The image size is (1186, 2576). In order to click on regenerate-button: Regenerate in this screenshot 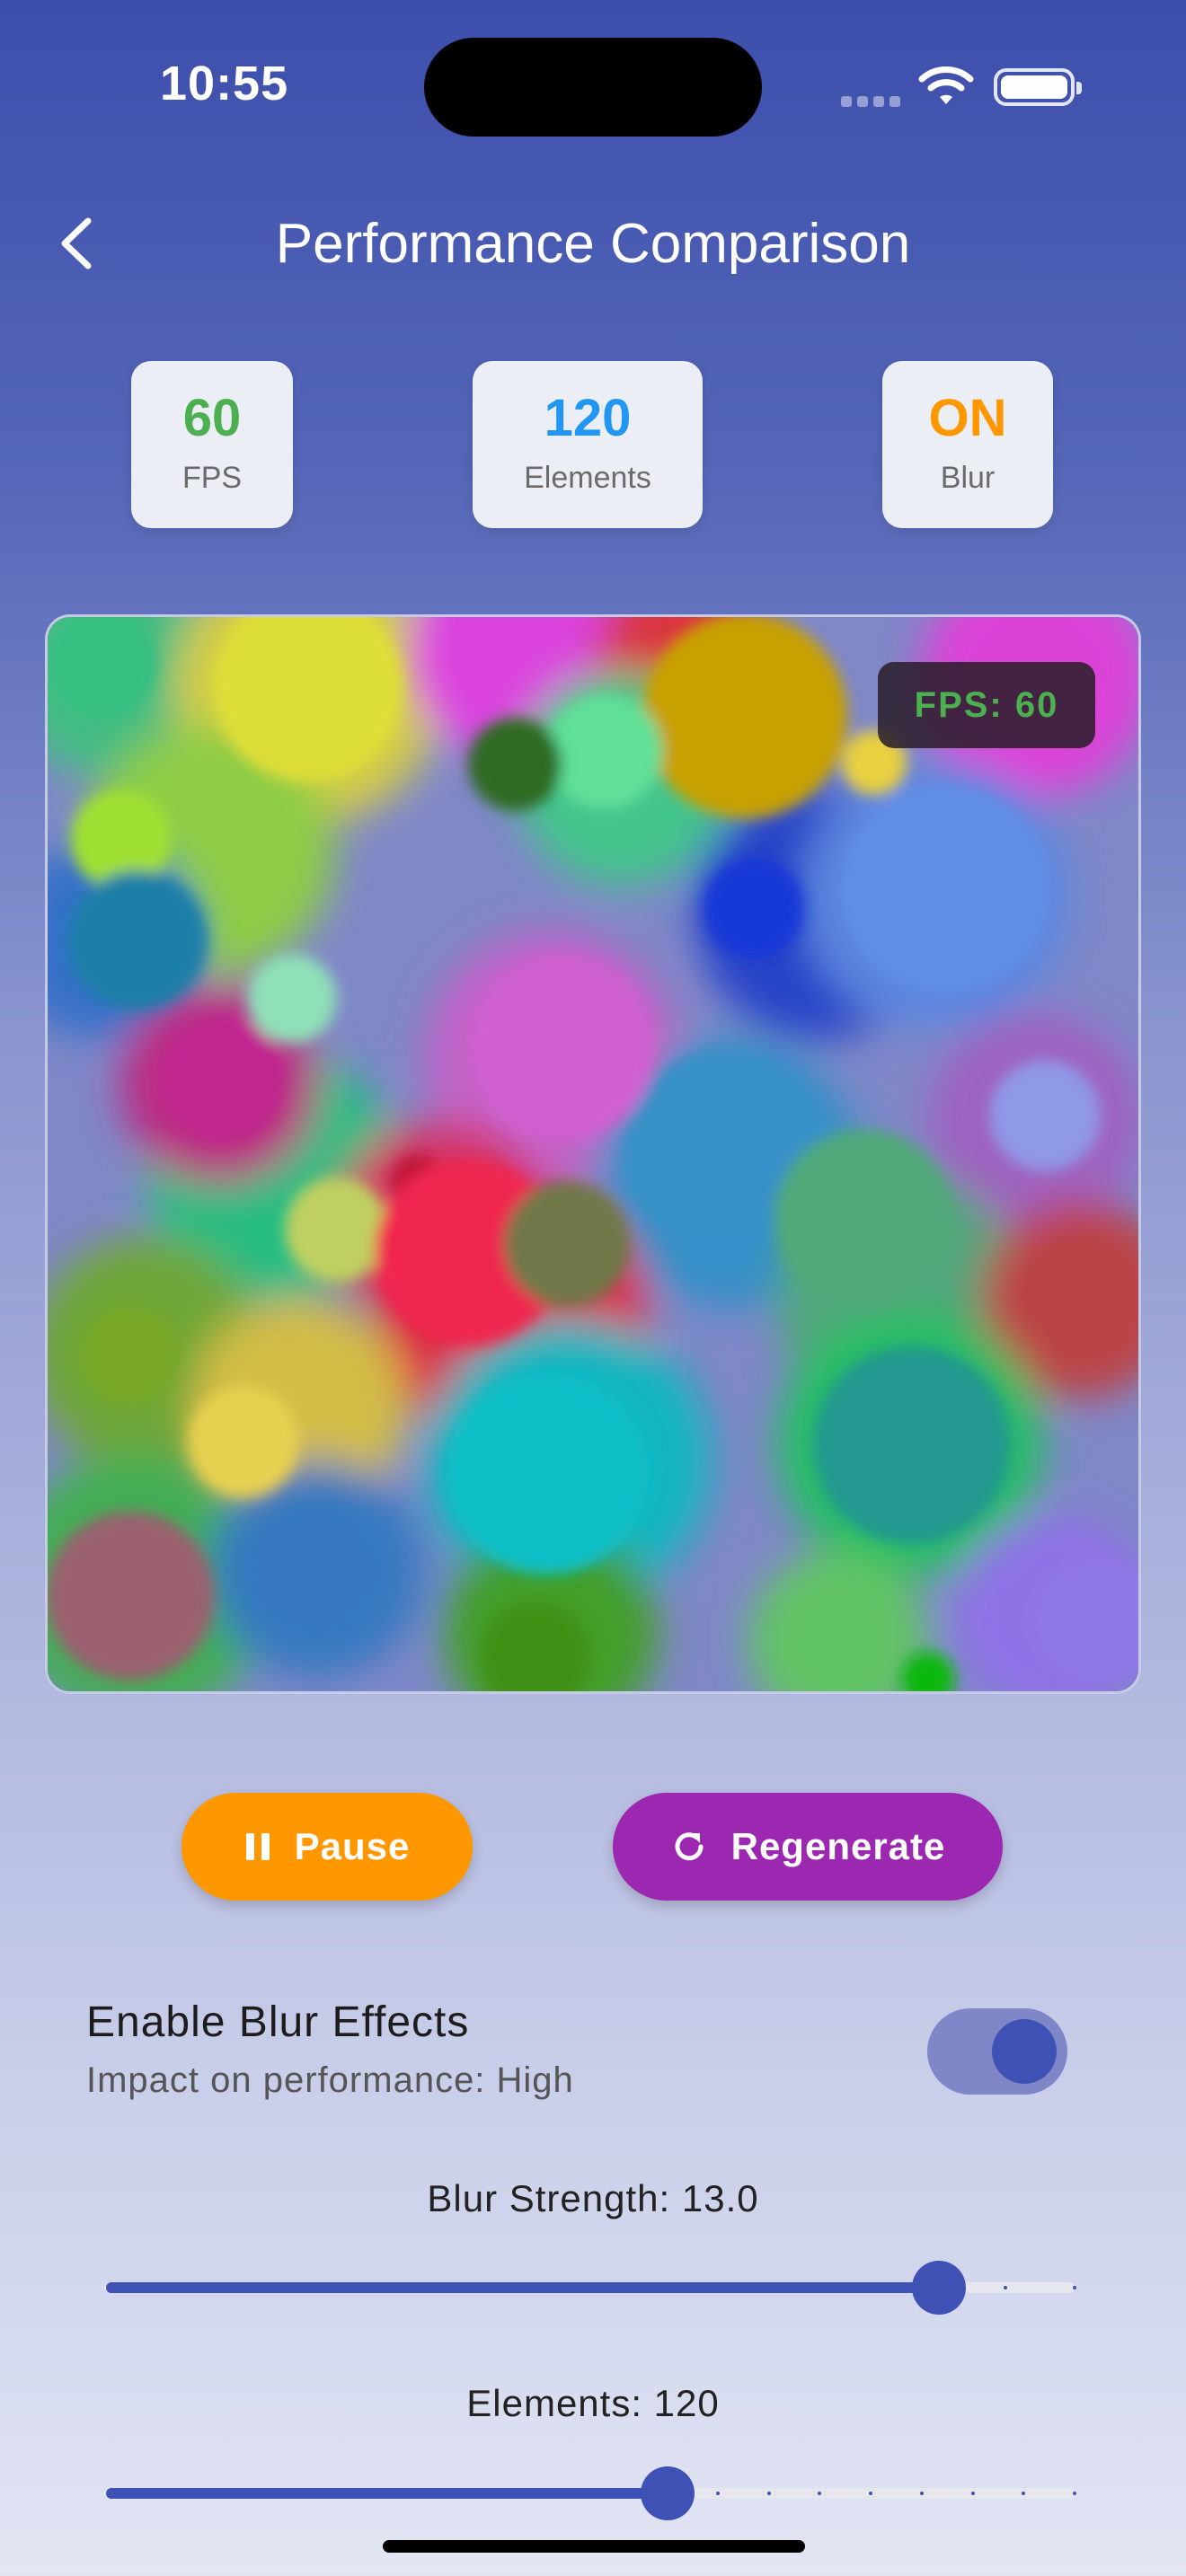, I will do `click(808, 1847)`.